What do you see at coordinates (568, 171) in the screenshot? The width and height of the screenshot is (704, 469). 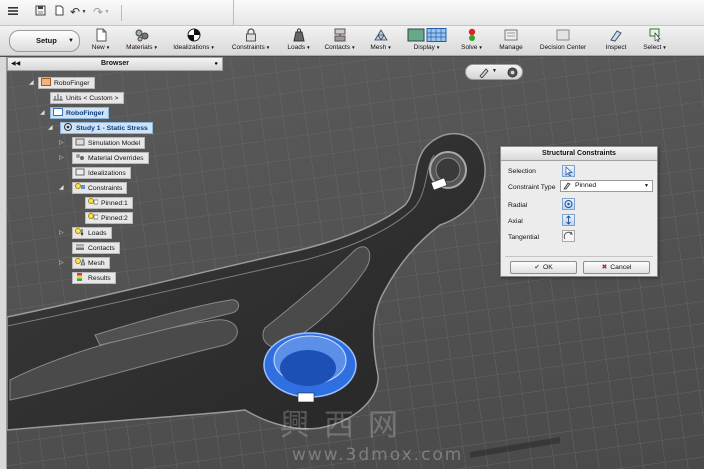 I see `selection-picker-button` at bounding box center [568, 171].